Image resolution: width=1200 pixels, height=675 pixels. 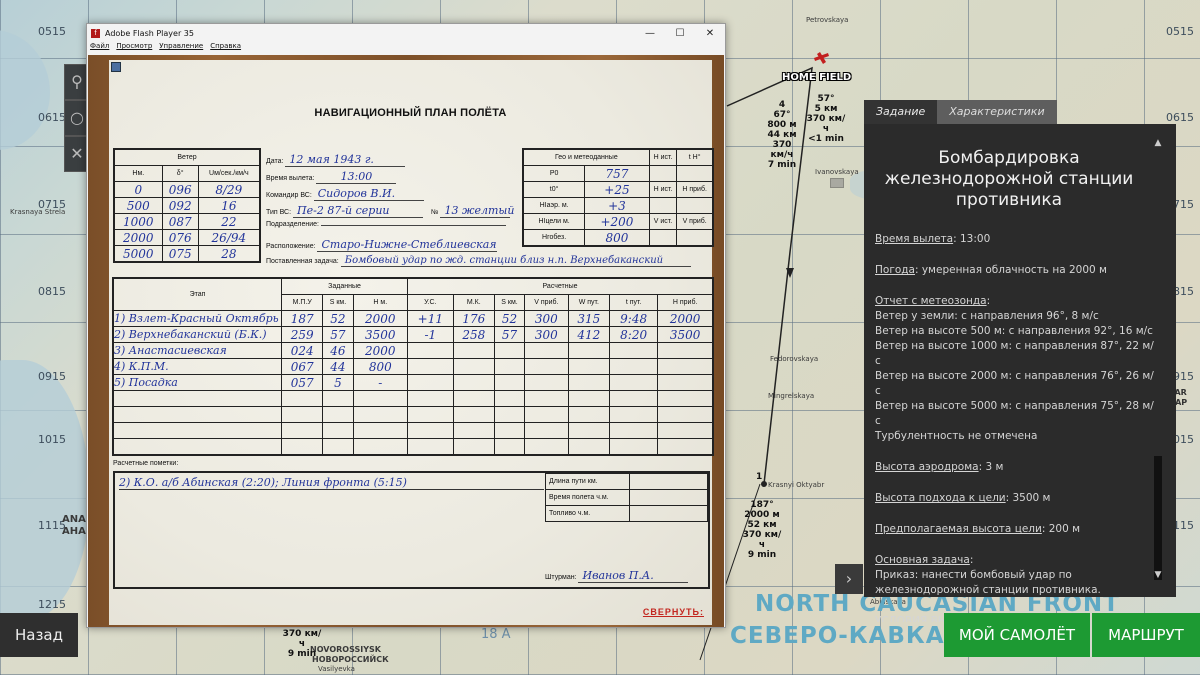 I want to click on menu-bar: Файл Просмотр Управление Справка, so click(x=406, y=48).